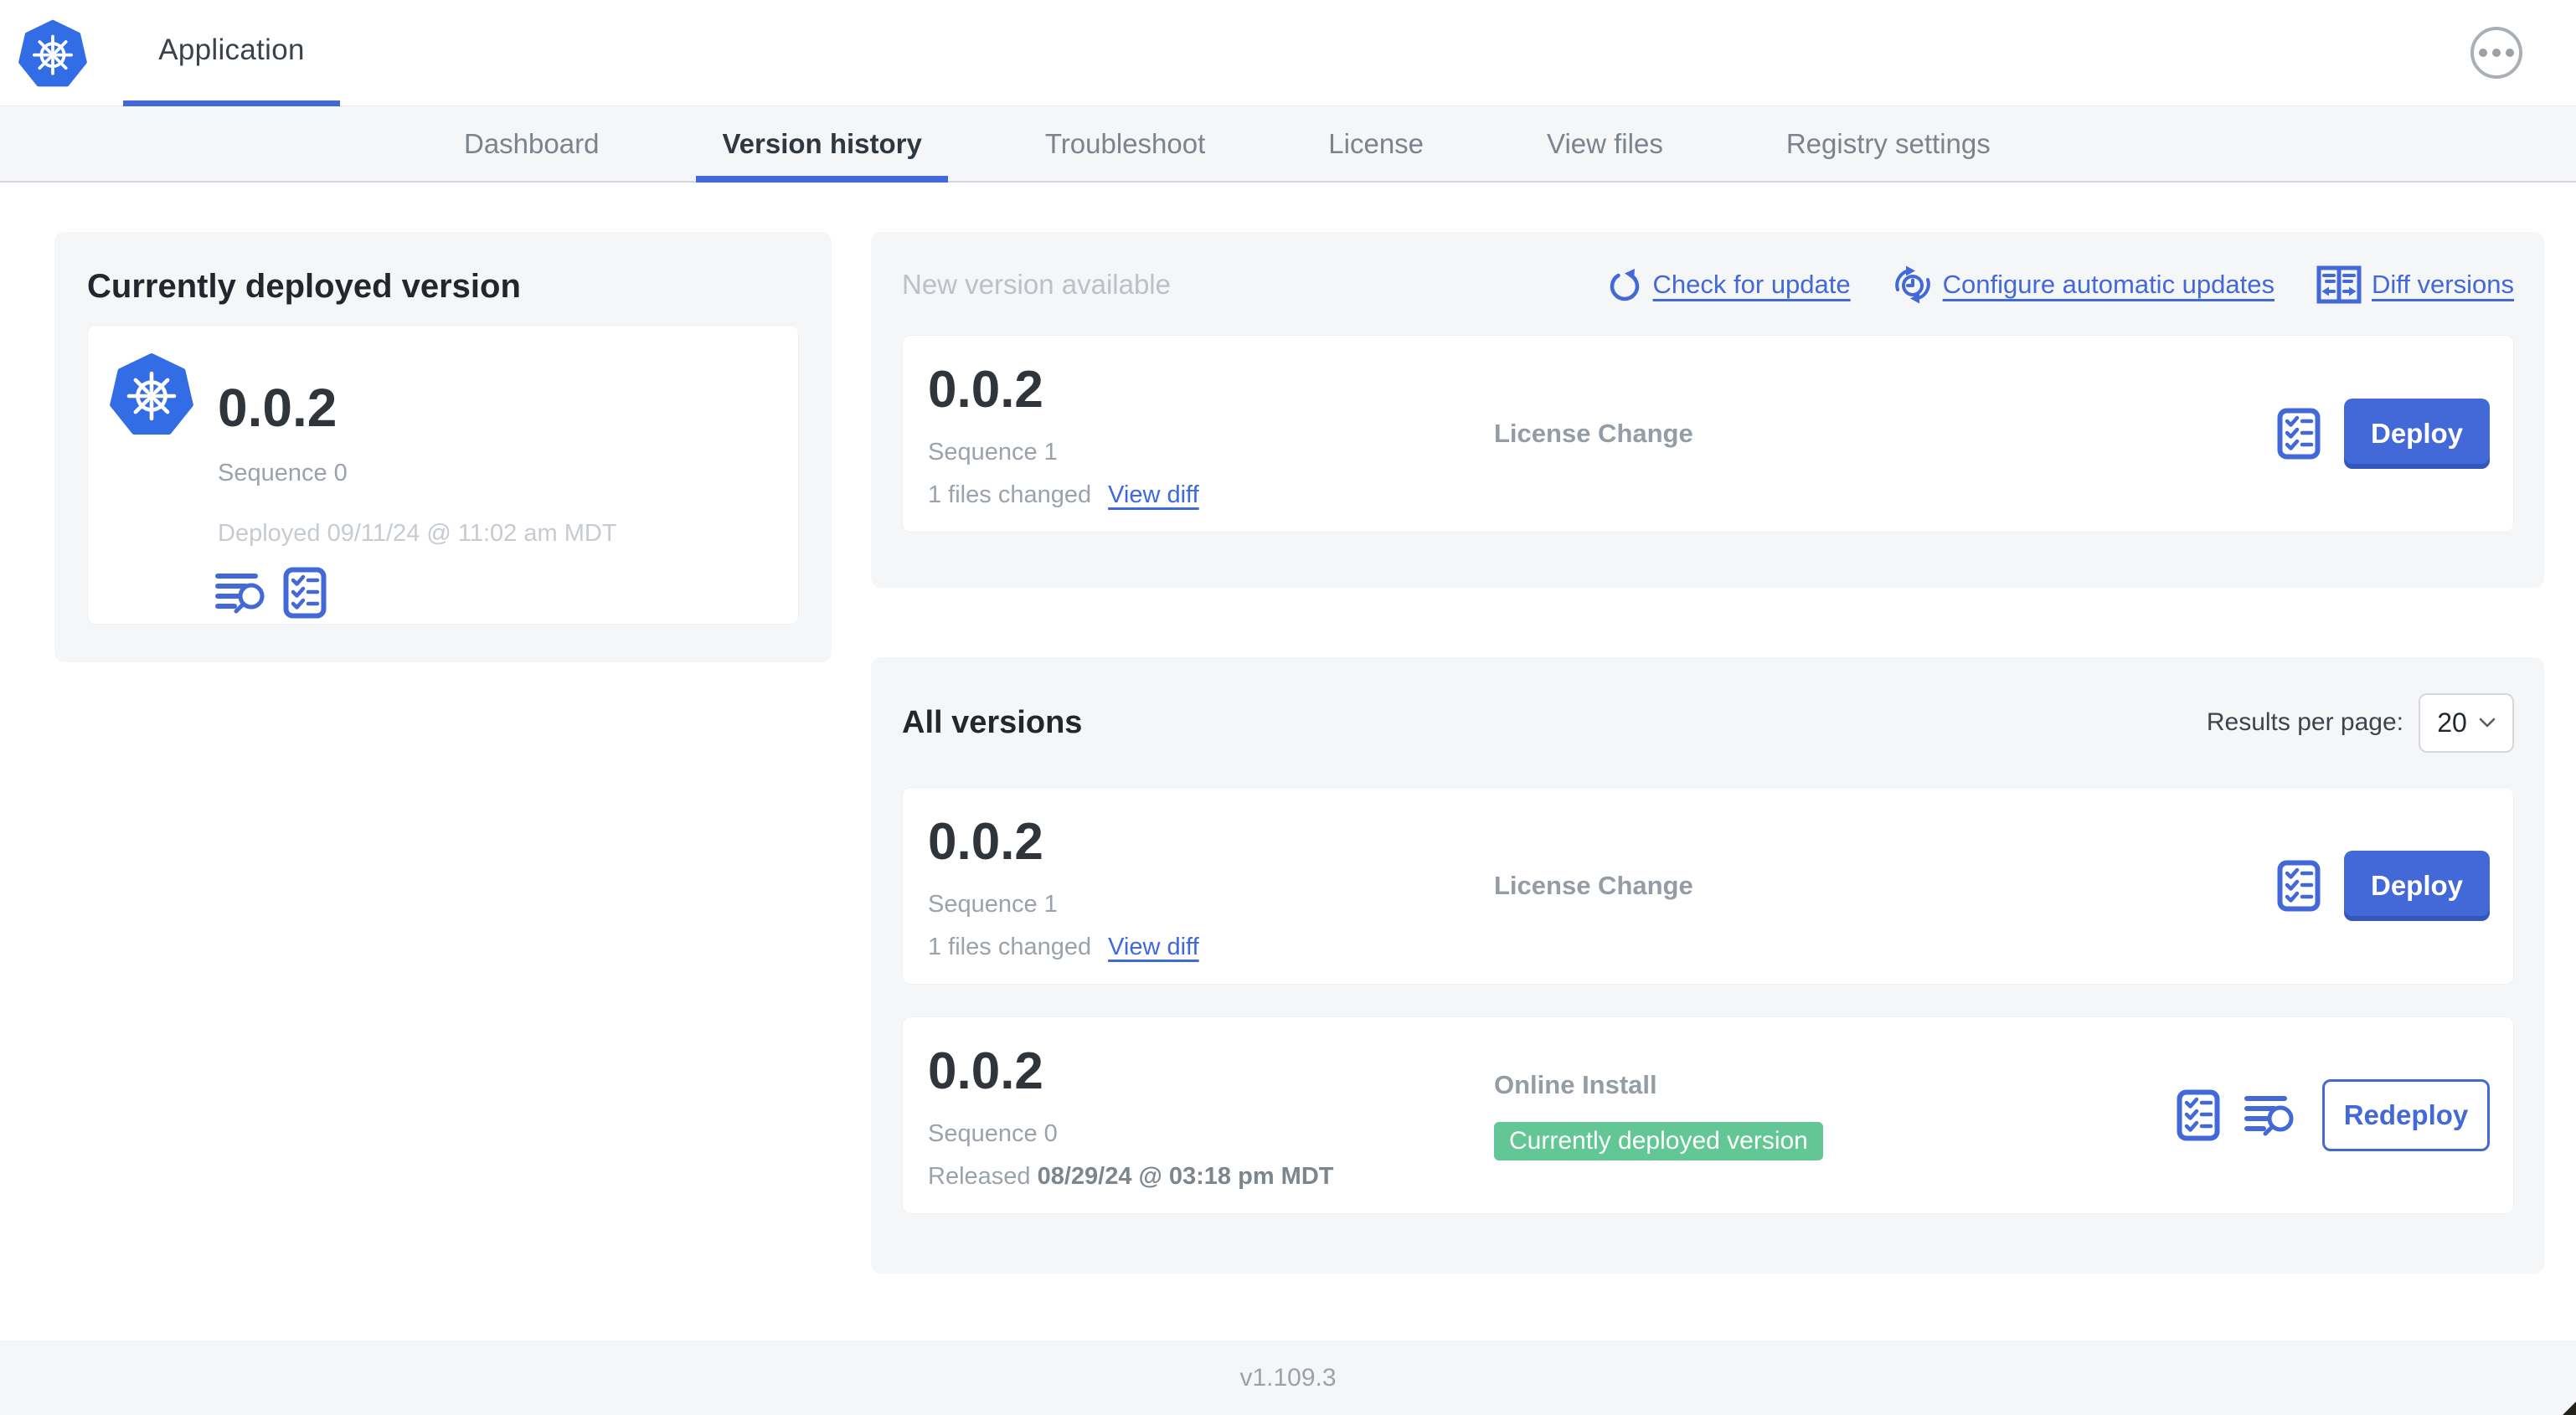 The image size is (2576, 1415). What do you see at coordinates (993, 722) in the screenshot?
I see `all-versions-title: All versions` at bounding box center [993, 722].